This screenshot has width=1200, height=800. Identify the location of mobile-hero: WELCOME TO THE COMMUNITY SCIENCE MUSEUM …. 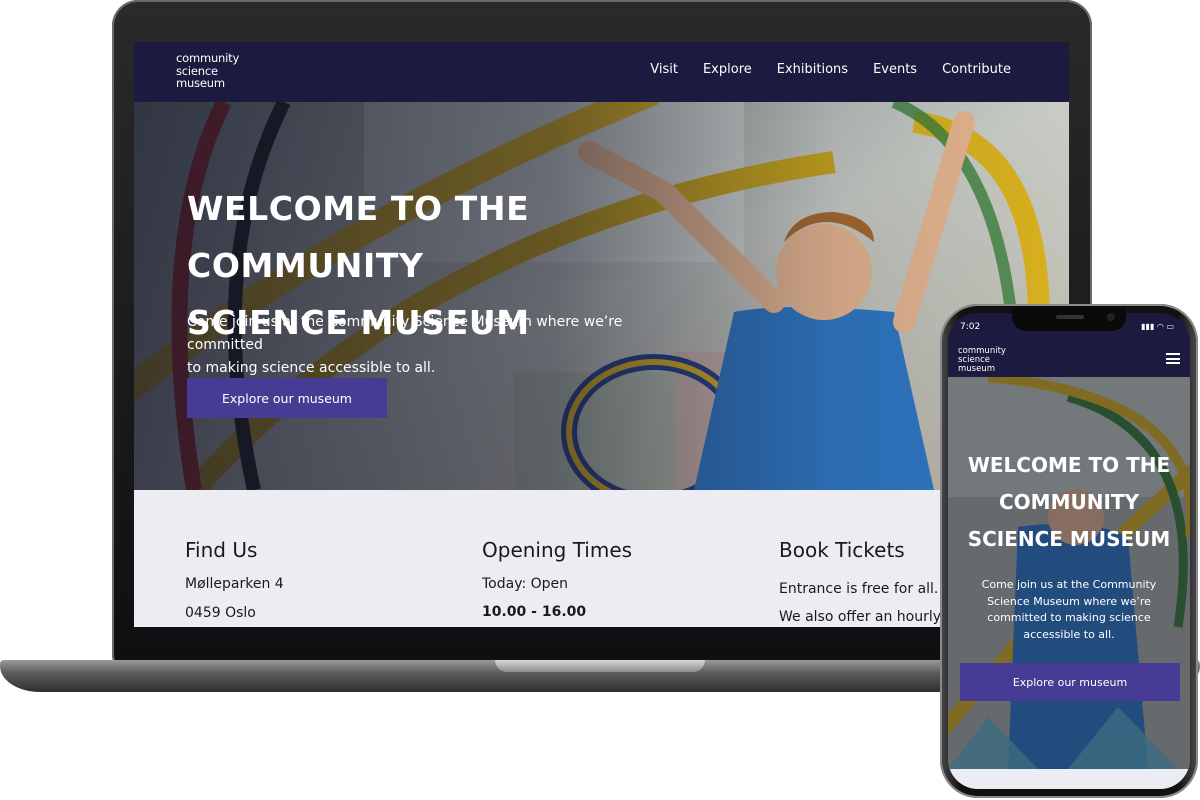
(1069, 573).